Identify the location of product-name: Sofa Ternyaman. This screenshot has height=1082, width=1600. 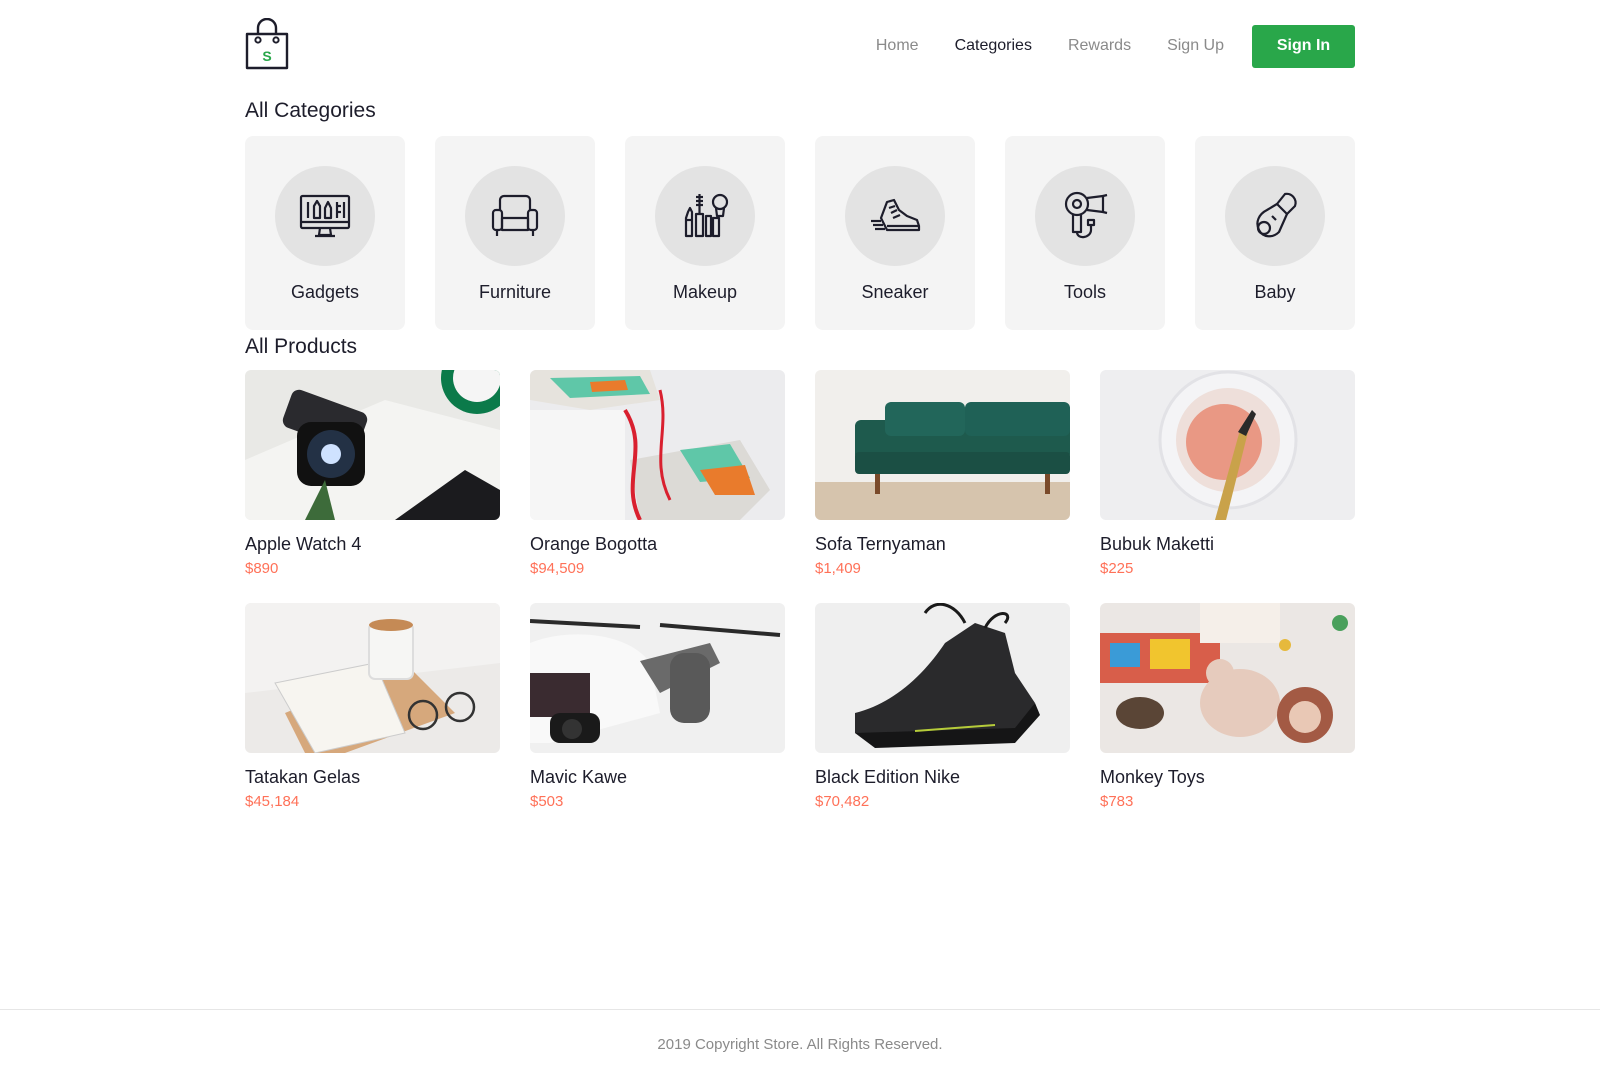
(942, 544).